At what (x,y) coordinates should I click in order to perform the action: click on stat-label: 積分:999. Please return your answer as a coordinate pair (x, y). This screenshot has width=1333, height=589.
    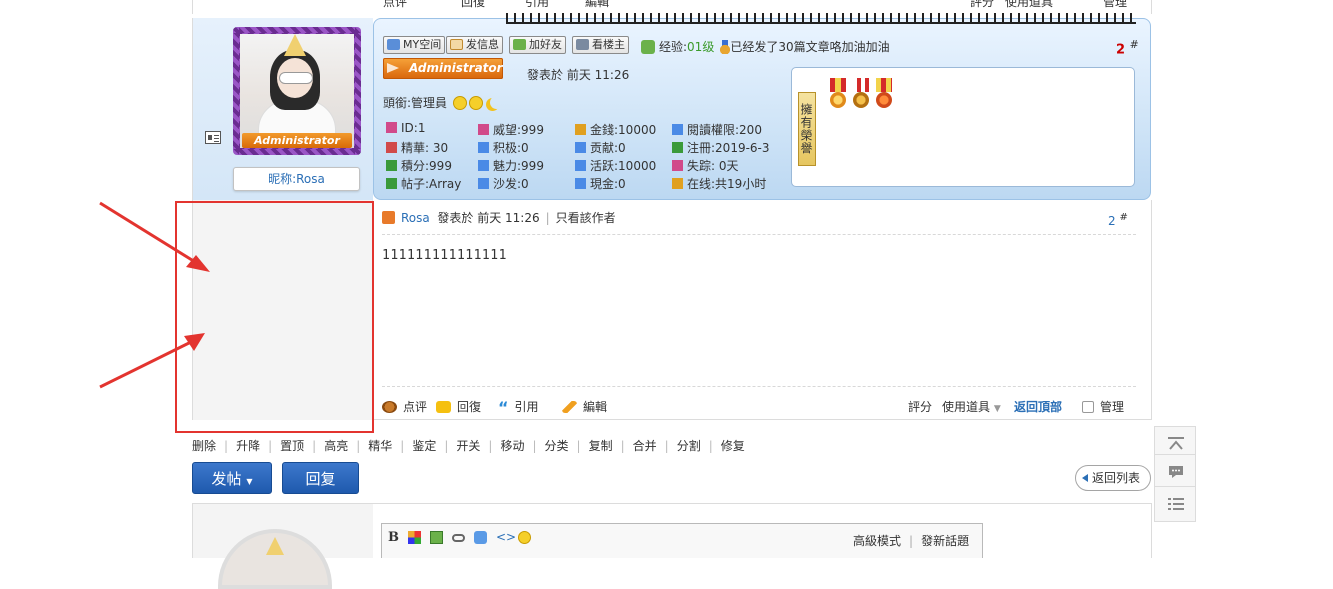
    Looking at the image, I should click on (426, 166).